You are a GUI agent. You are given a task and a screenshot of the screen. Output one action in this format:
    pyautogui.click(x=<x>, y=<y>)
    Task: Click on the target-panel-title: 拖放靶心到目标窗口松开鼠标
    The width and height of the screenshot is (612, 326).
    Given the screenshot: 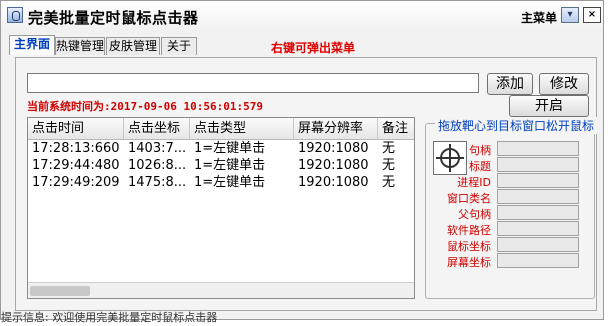 What is the action you would take?
    pyautogui.click(x=516, y=125)
    